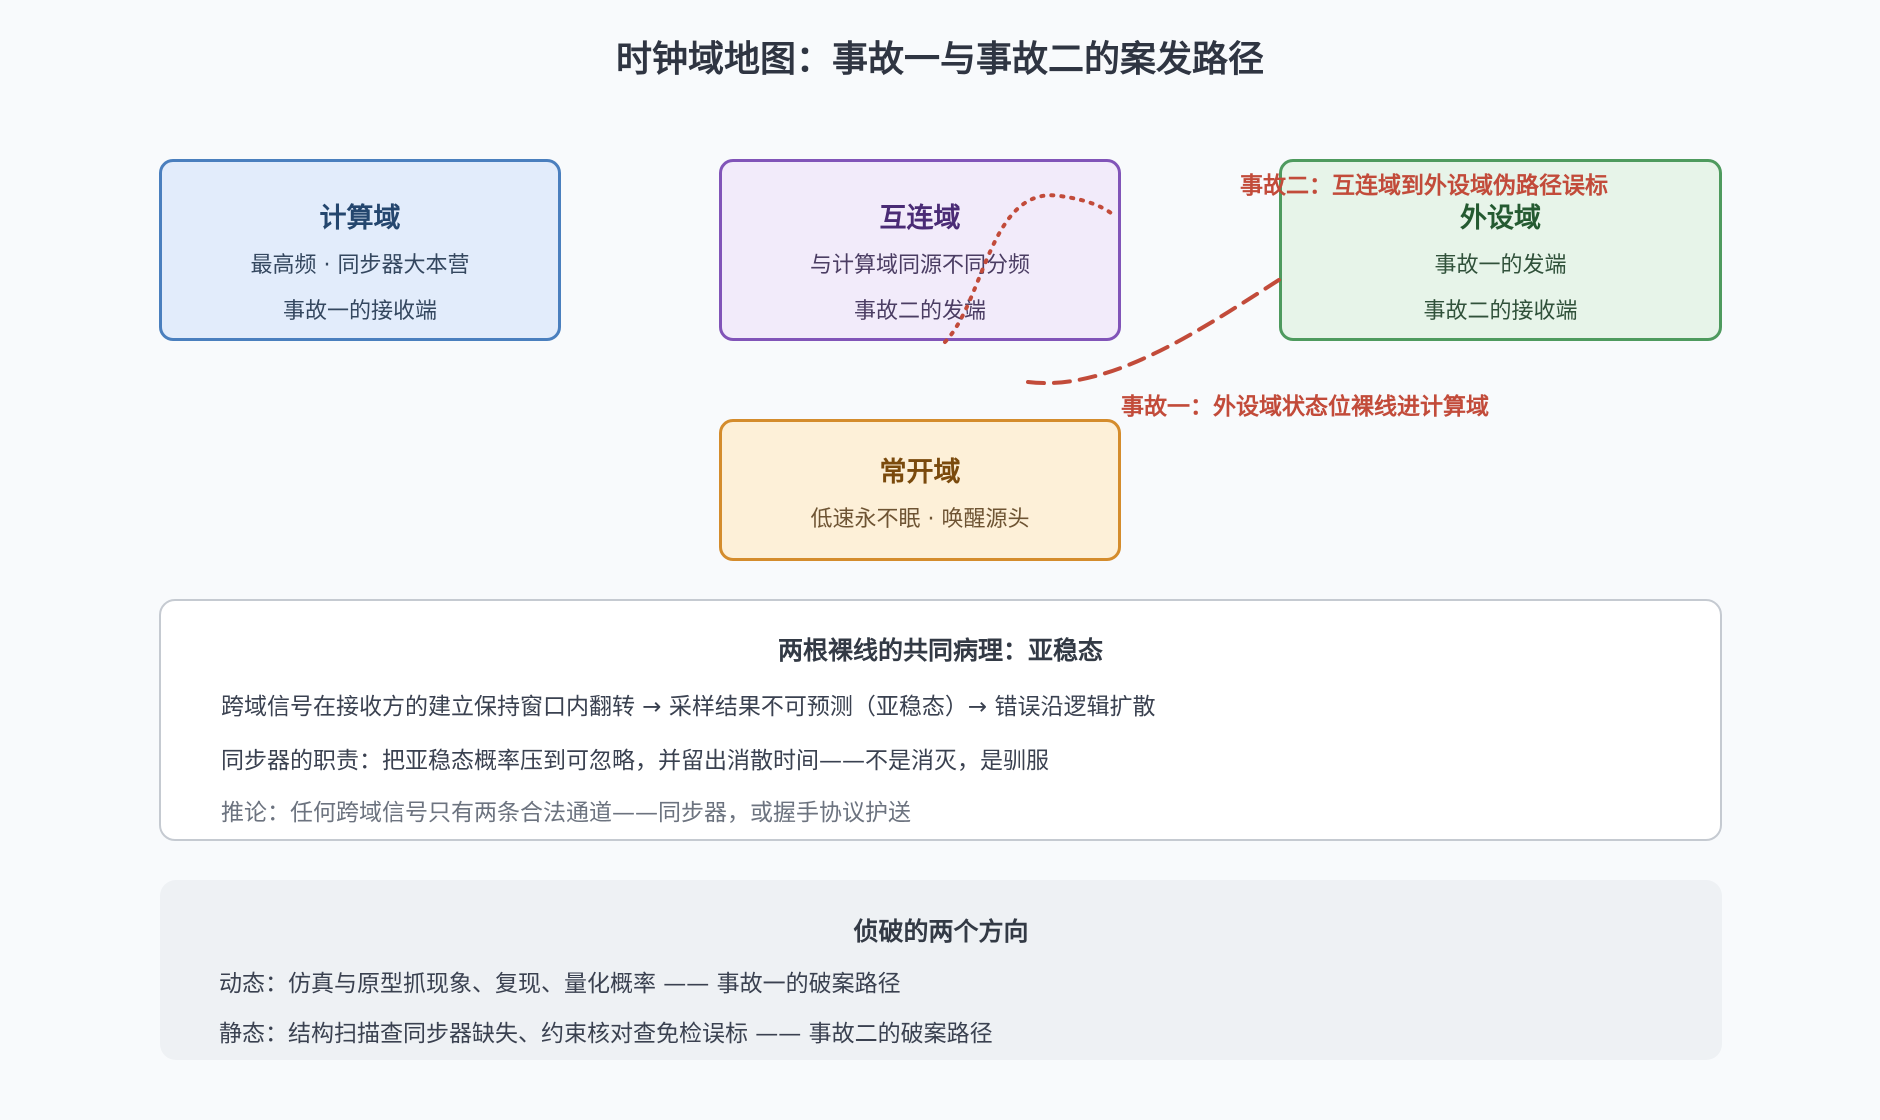 The width and height of the screenshot is (1880, 1120). I want to click on interconnect-domain-name: 互连域, so click(920, 218).